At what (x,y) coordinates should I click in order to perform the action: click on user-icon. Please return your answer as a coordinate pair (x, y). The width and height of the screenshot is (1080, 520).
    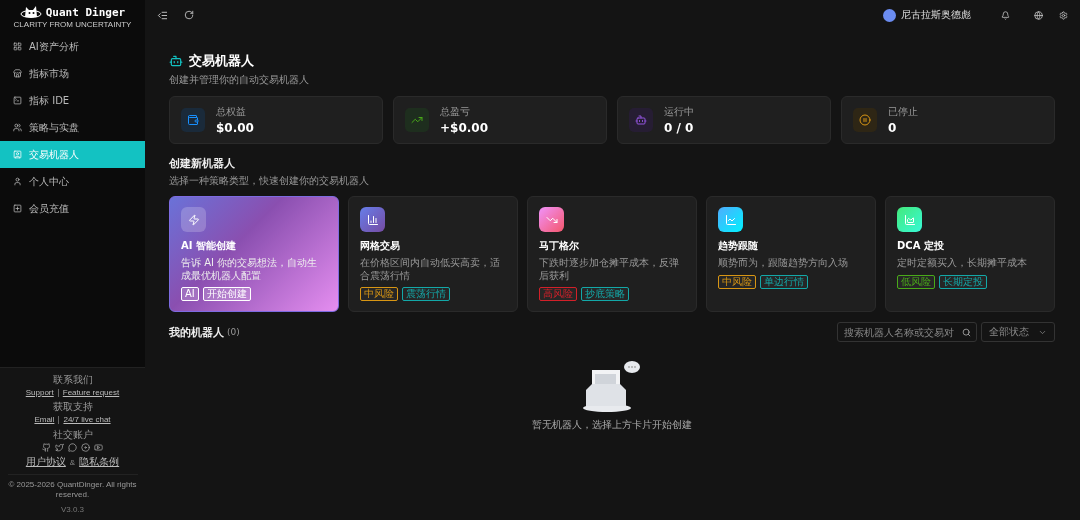
    Looking at the image, I should click on (17, 181).